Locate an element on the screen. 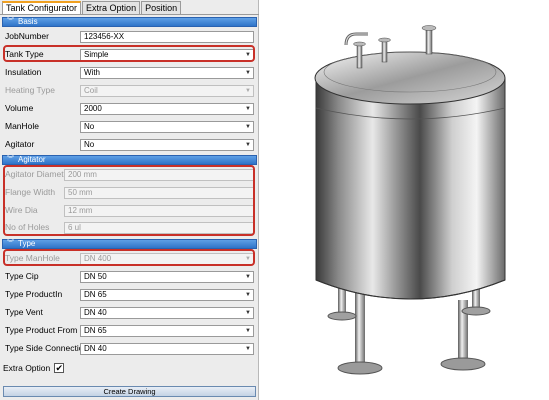  field-row-agitator: Agitator No ▼ is located at coordinates (129, 145).